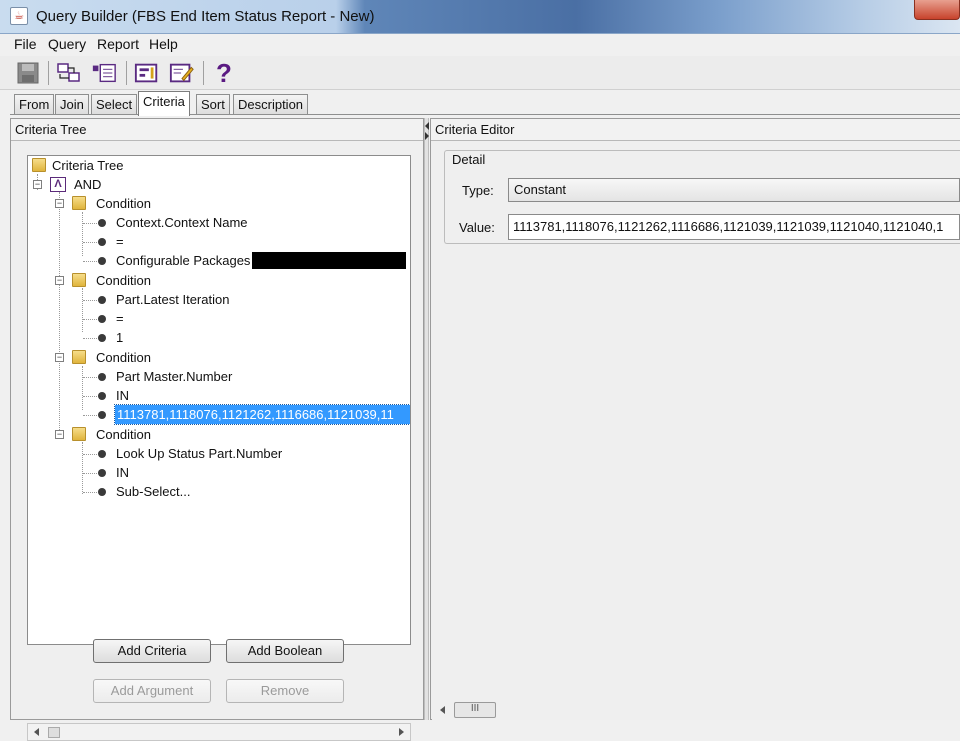 Image resolution: width=960 pixels, height=741 pixels. What do you see at coordinates (104, 73) in the screenshot?
I see `select-icon` at bounding box center [104, 73].